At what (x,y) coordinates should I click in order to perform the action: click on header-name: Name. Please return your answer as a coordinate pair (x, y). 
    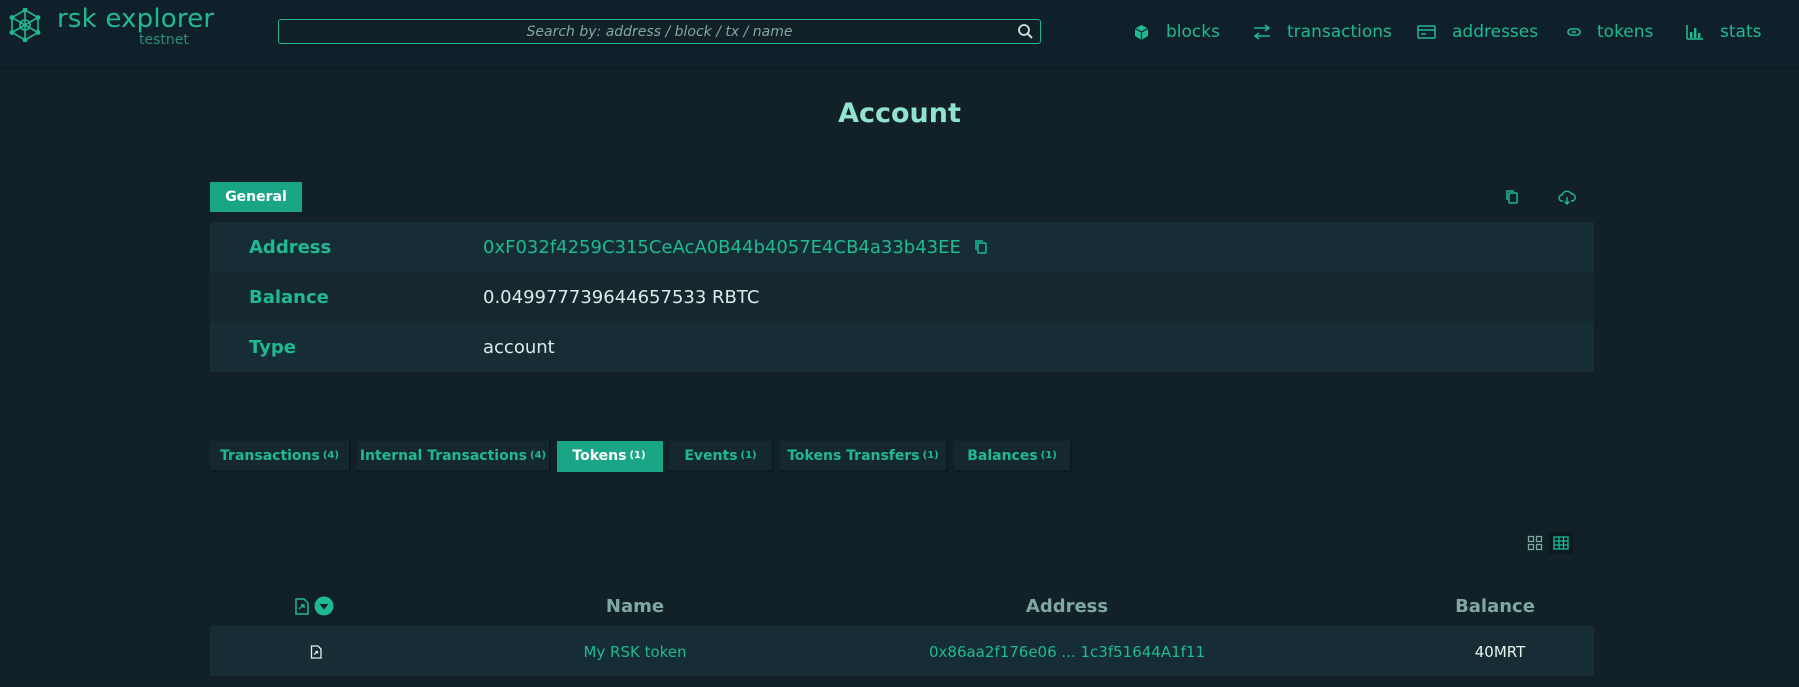
    Looking at the image, I should click on (635, 606).